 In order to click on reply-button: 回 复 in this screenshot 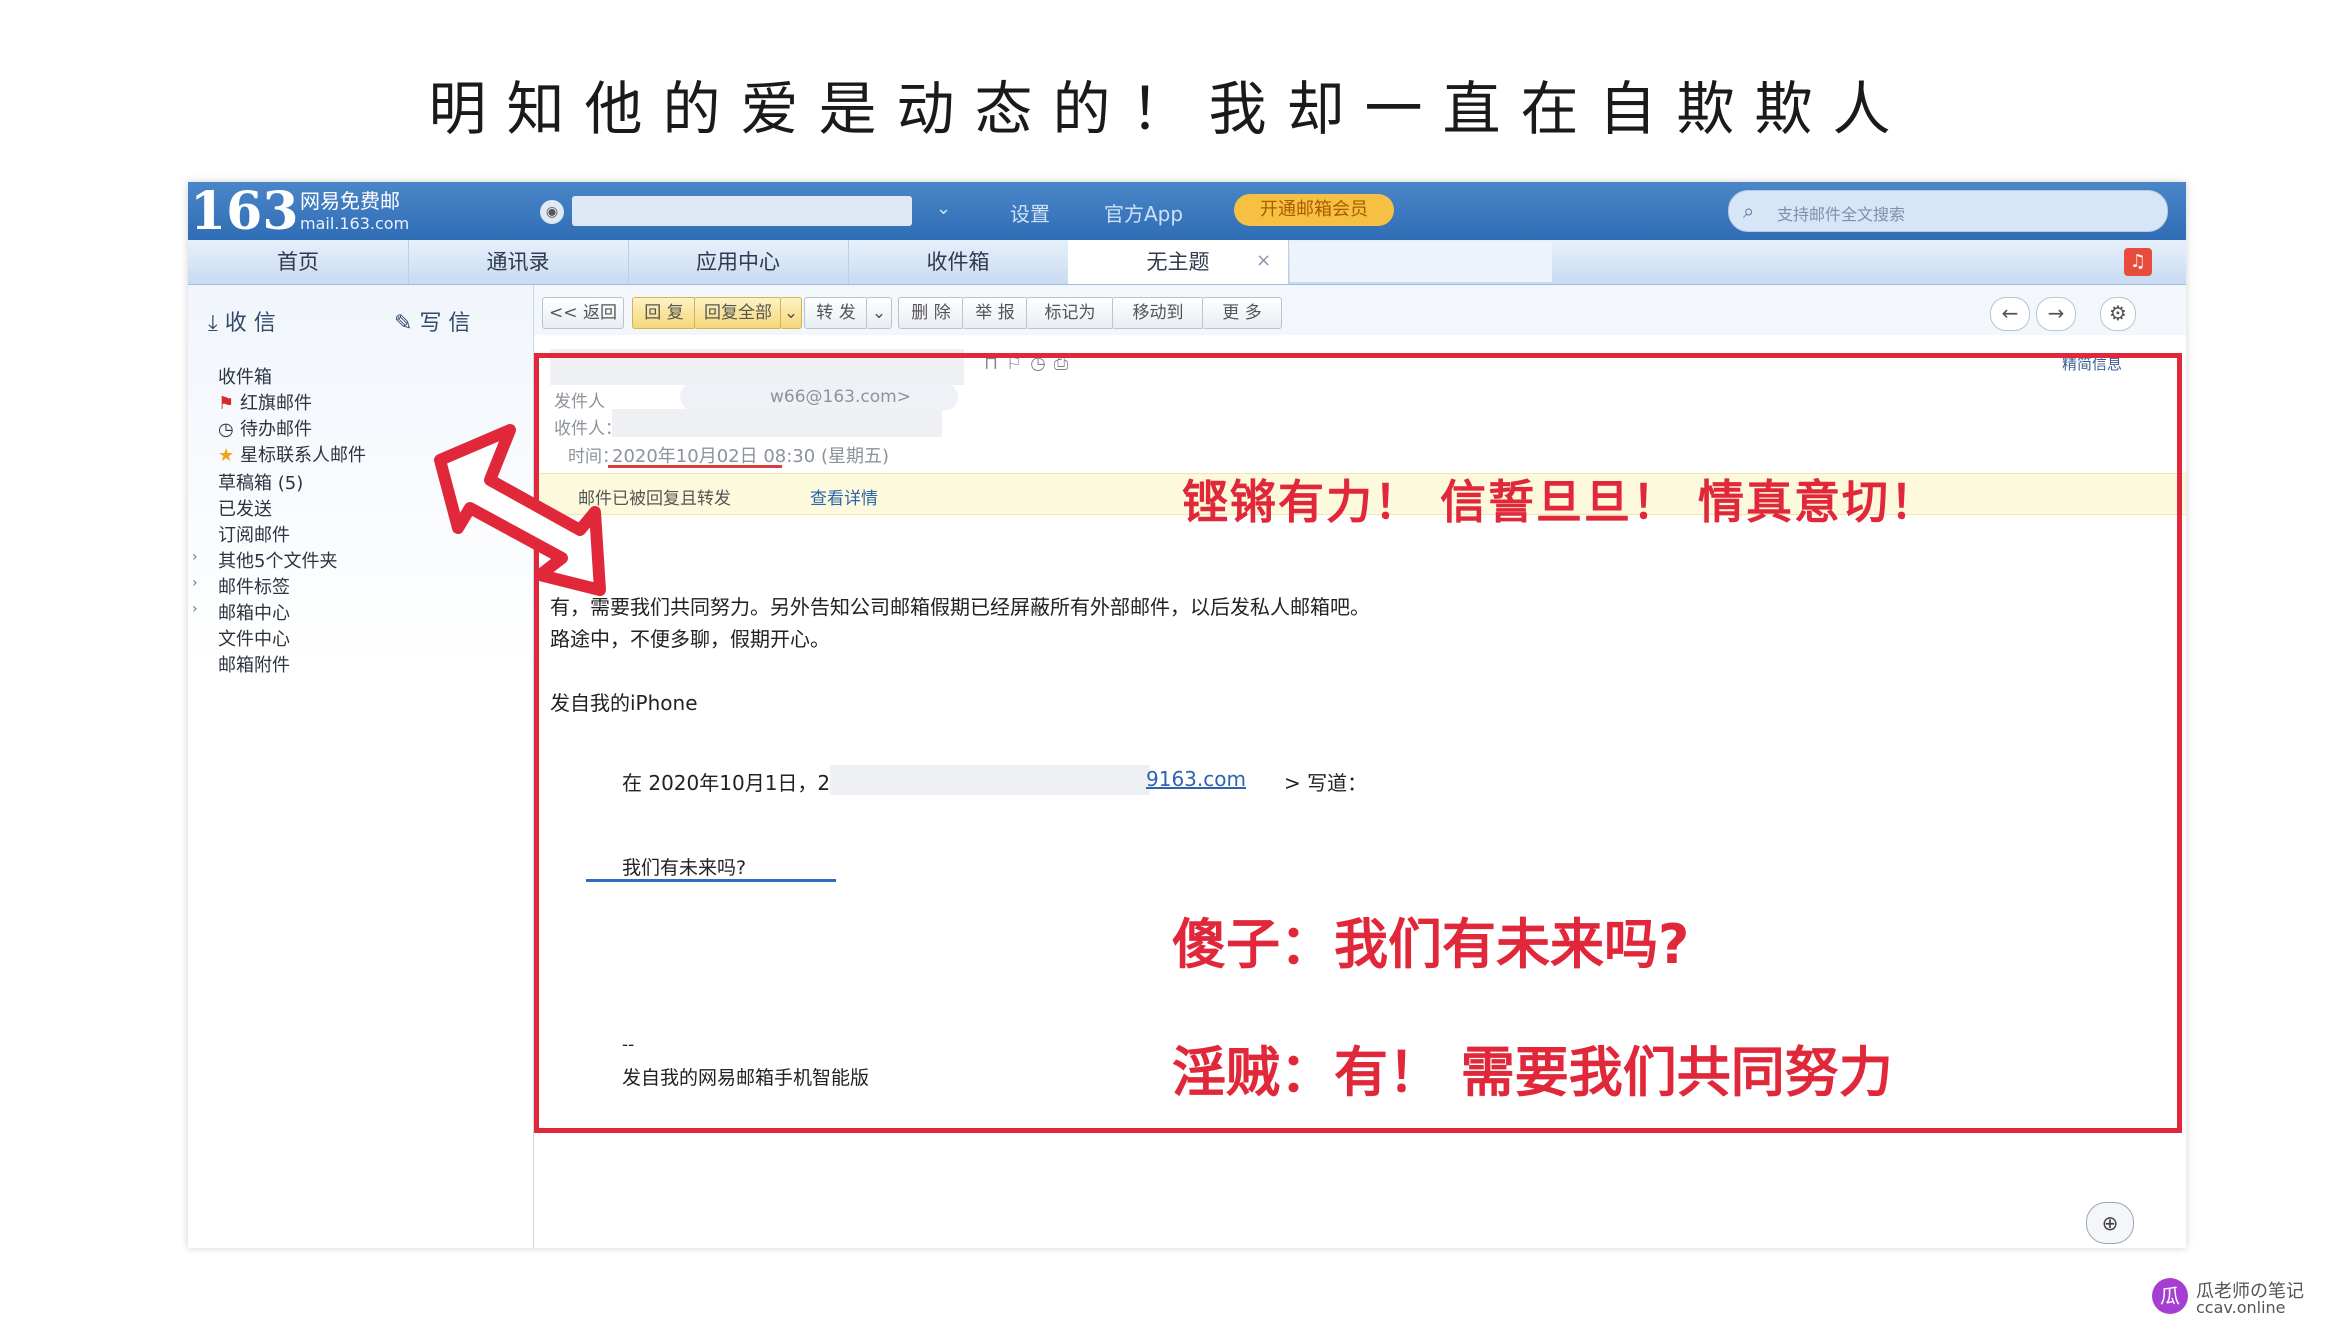, I will do `click(664, 313)`.